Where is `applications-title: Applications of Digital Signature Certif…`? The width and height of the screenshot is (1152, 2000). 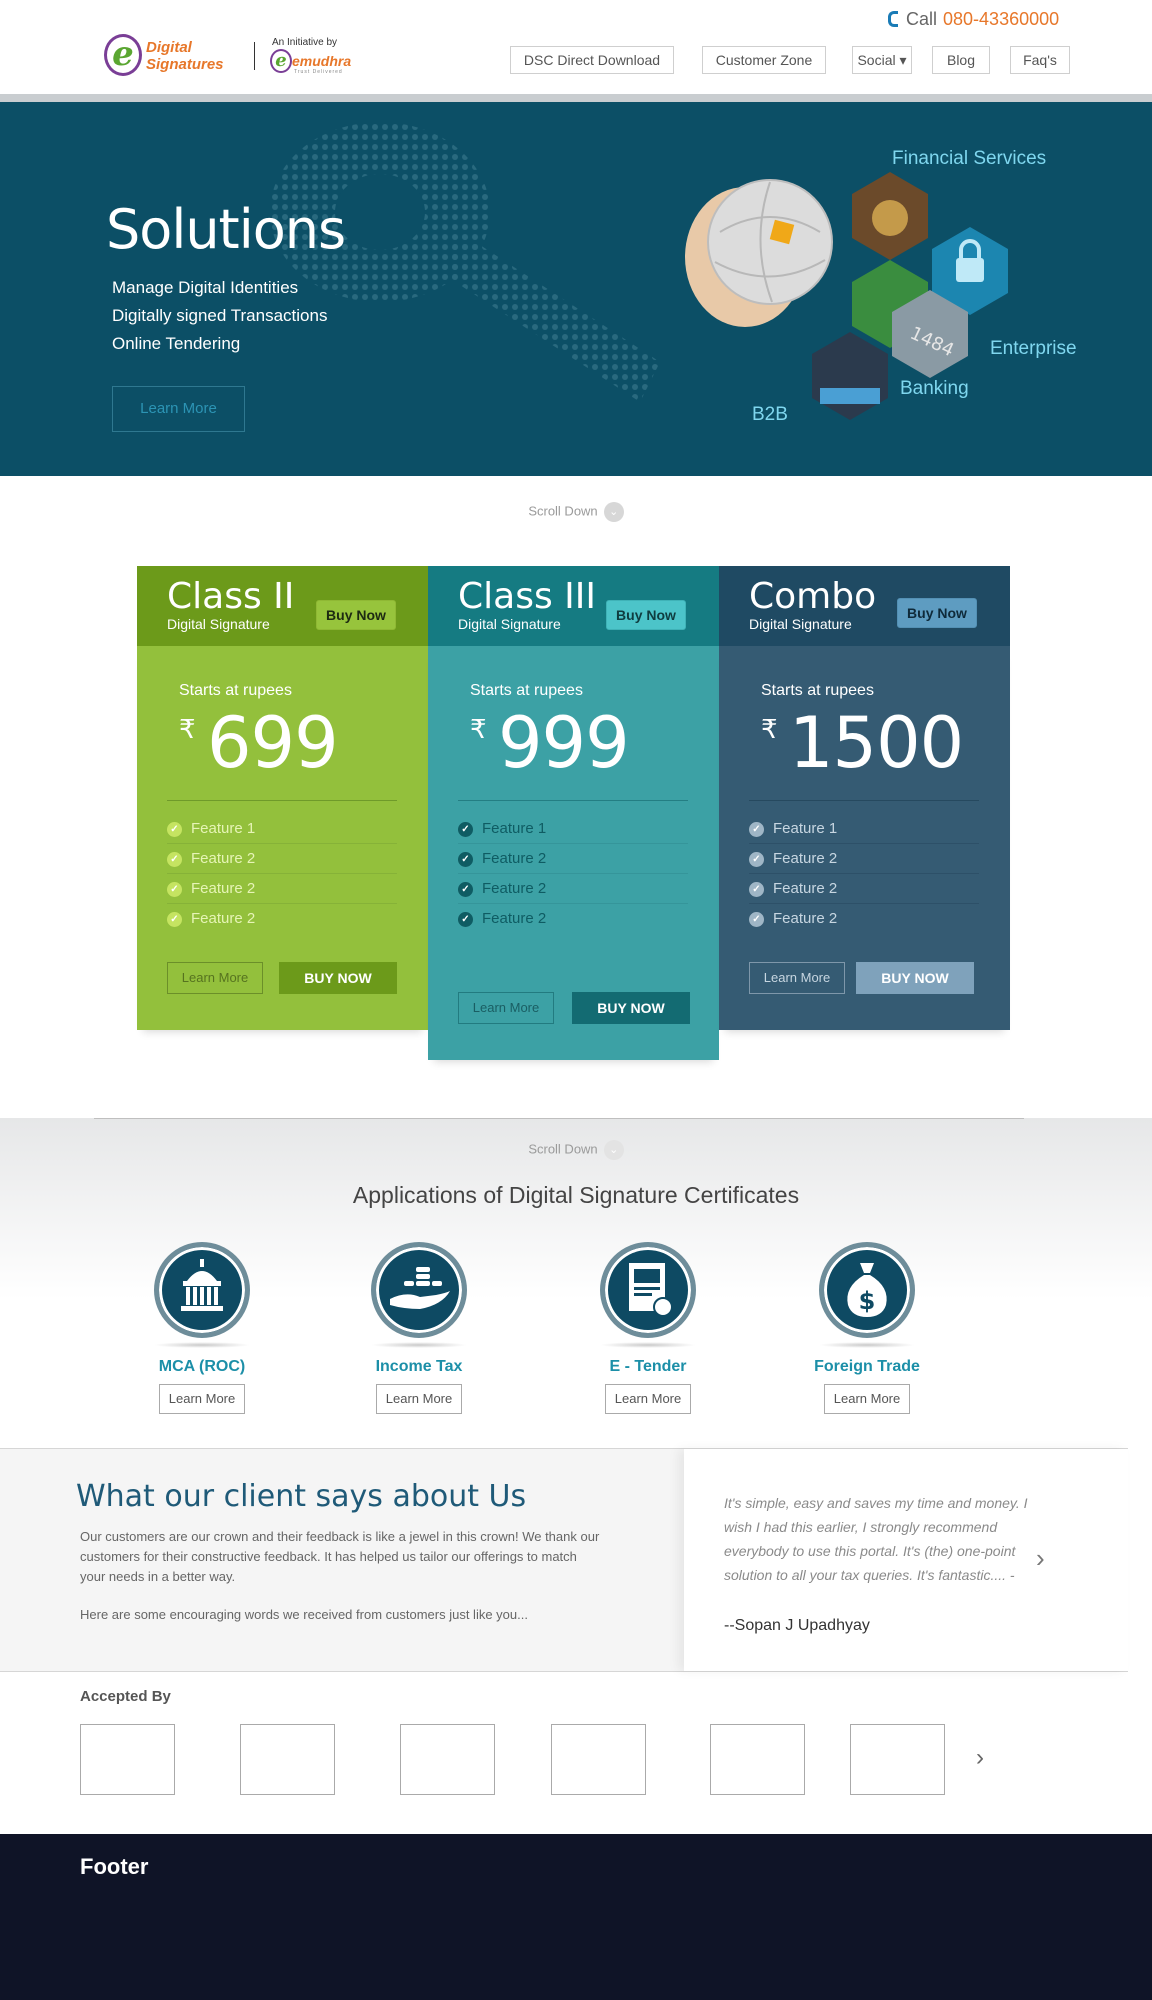
applications-title: Applications of Digital Signature Certif… is located at coordinates (576, 1195).